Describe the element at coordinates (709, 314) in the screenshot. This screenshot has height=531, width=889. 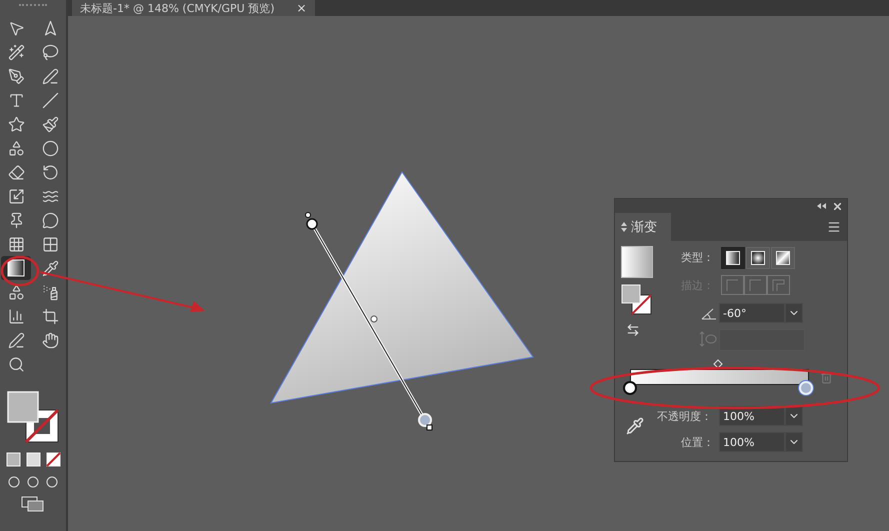
I see `angle-icon` at that location.